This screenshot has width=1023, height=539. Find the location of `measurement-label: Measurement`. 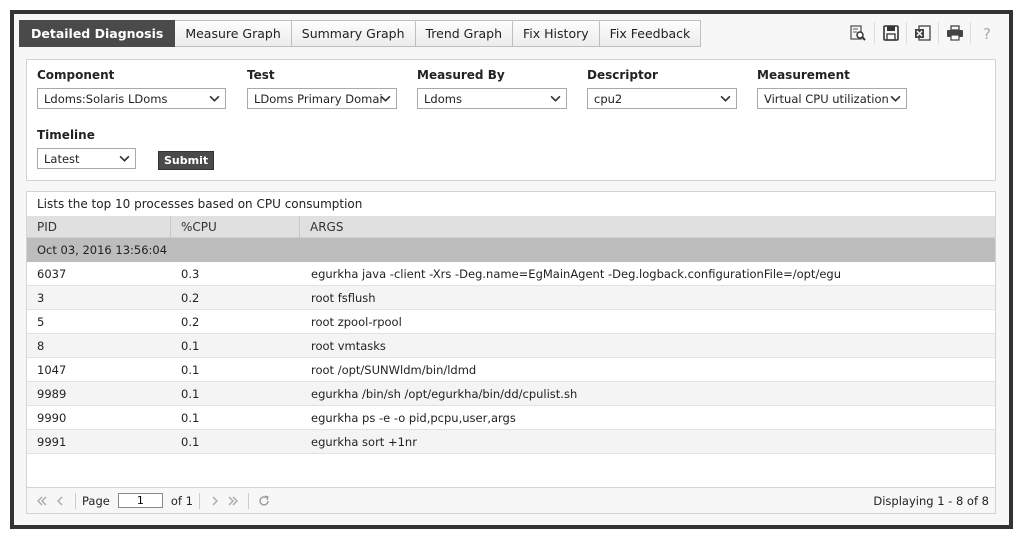

measurement-label: Measurement is located at coordinates (803, 75).